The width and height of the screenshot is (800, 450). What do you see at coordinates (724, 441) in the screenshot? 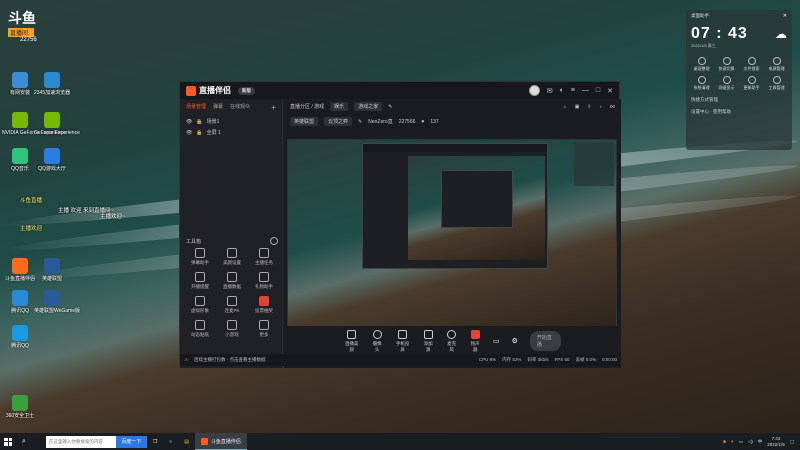
I see `tray-app-icon: ■` at bounding box center [724, 441].